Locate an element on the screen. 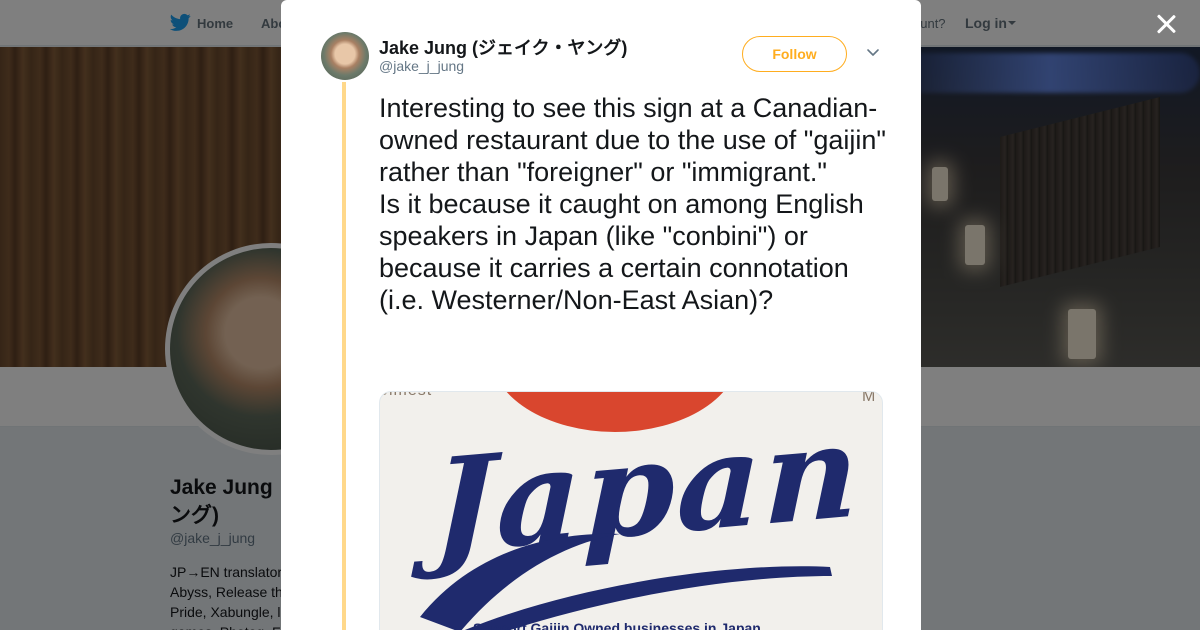  media-caption: Support Gaijin Owned businesses in Japan is located at coordinates (617, 625).